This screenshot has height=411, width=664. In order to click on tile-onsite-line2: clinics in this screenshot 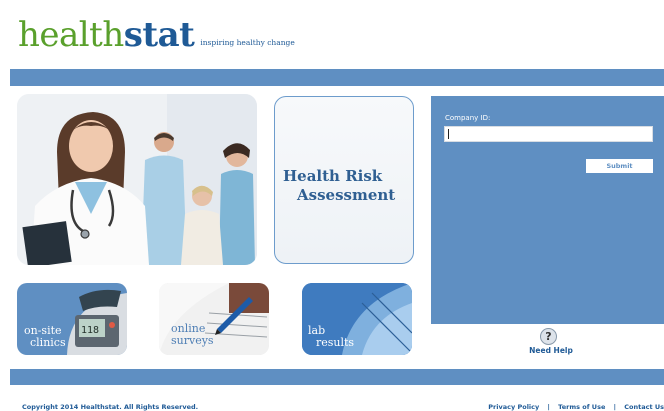, I will do `click(48, 342)`.